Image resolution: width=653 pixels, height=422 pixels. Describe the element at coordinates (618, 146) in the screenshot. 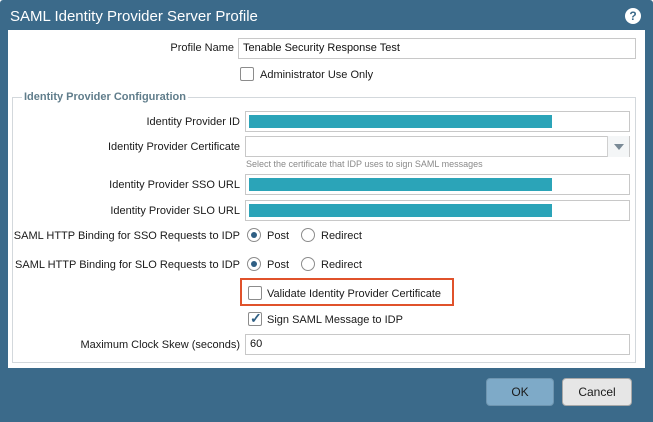

I see `chevron-down-icon` at that location.